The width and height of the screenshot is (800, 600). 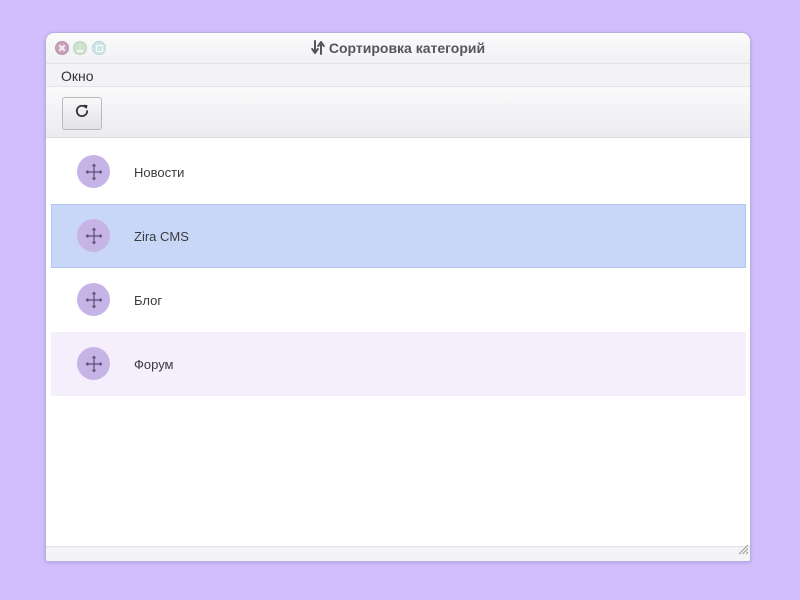 What do you see at coordinates (318, 49) in the screenshot?
I see `sort-arrows-icon` at bounding box center [318, 49].